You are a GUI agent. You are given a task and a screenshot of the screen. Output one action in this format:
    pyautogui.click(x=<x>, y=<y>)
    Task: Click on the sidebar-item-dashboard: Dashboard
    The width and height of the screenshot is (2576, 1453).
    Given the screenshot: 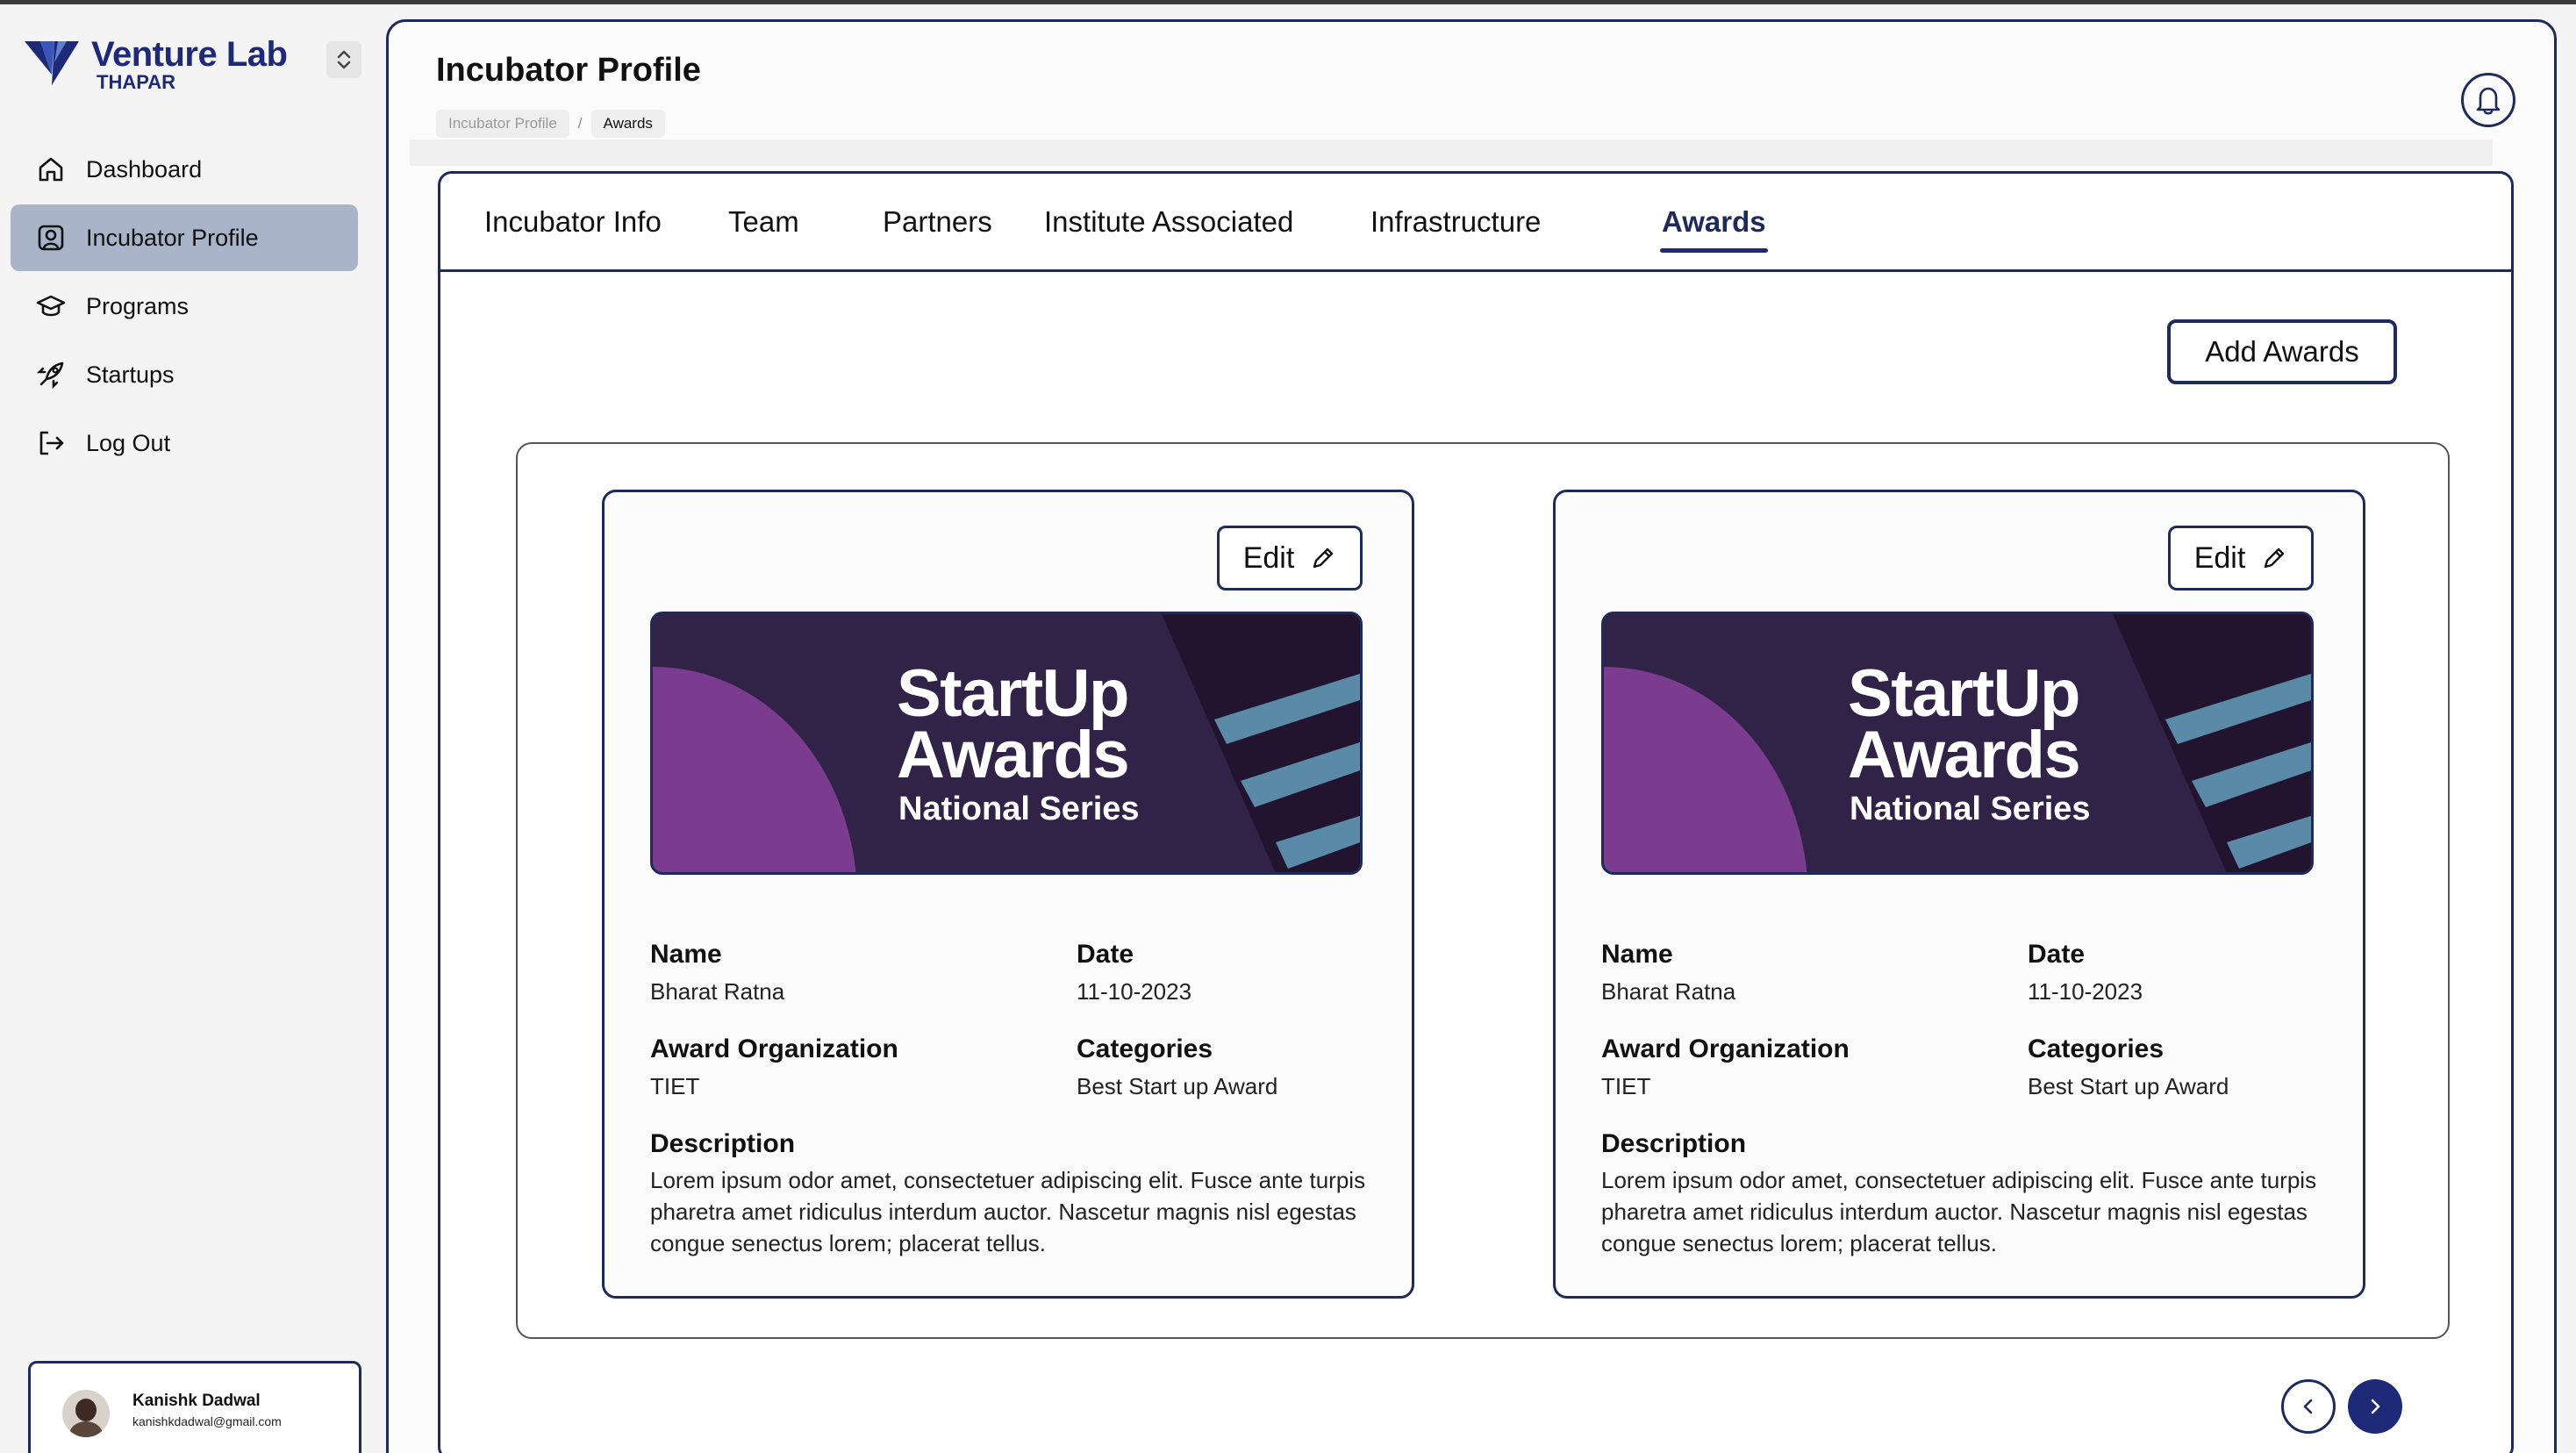 What is the action you would take?
    pyautogui.click(x=184, y=169)
    